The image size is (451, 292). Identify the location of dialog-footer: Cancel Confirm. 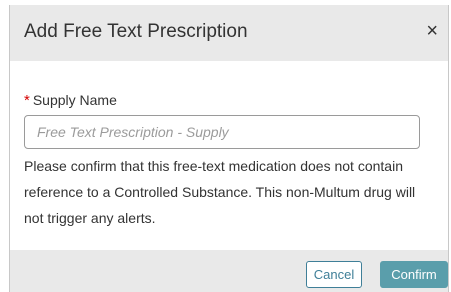
(229, 271).